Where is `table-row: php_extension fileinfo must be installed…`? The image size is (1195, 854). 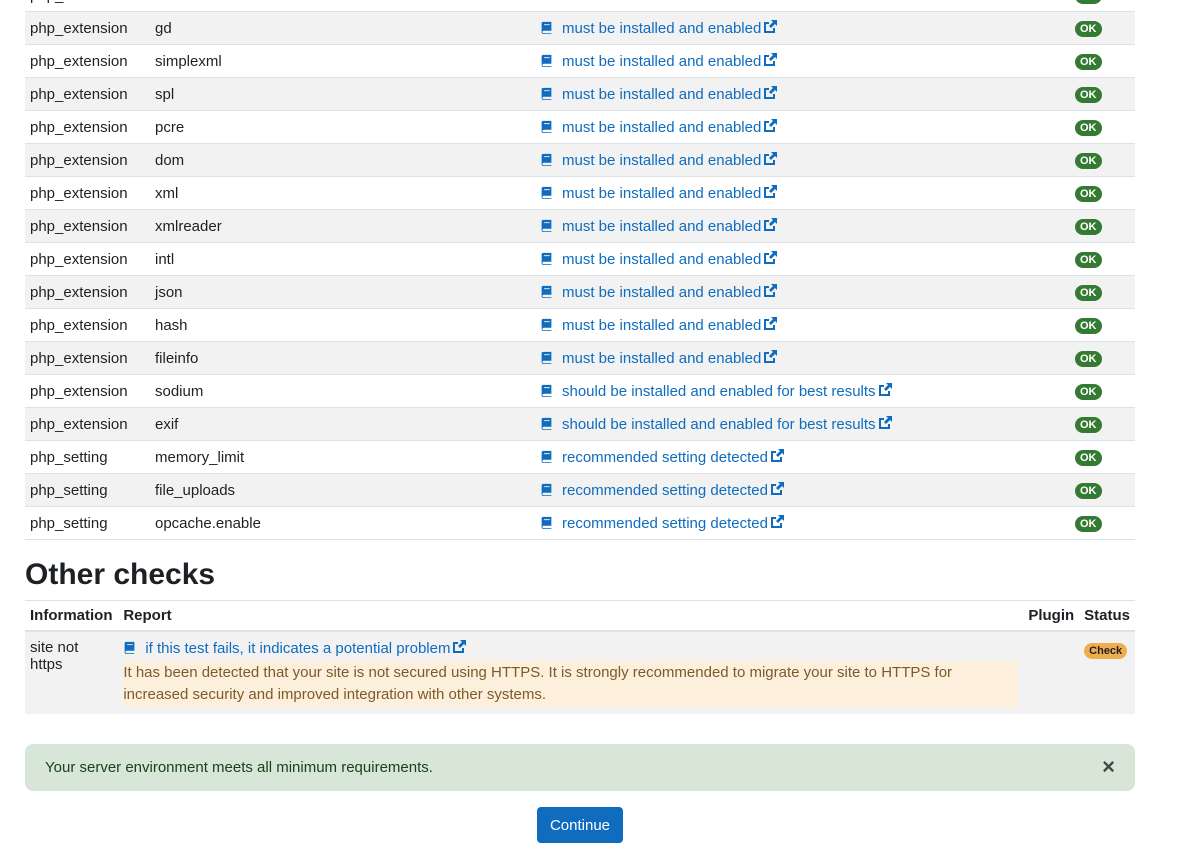 table-row: php_extension fileinfo must be installed… is located at coordinates (580, 358).